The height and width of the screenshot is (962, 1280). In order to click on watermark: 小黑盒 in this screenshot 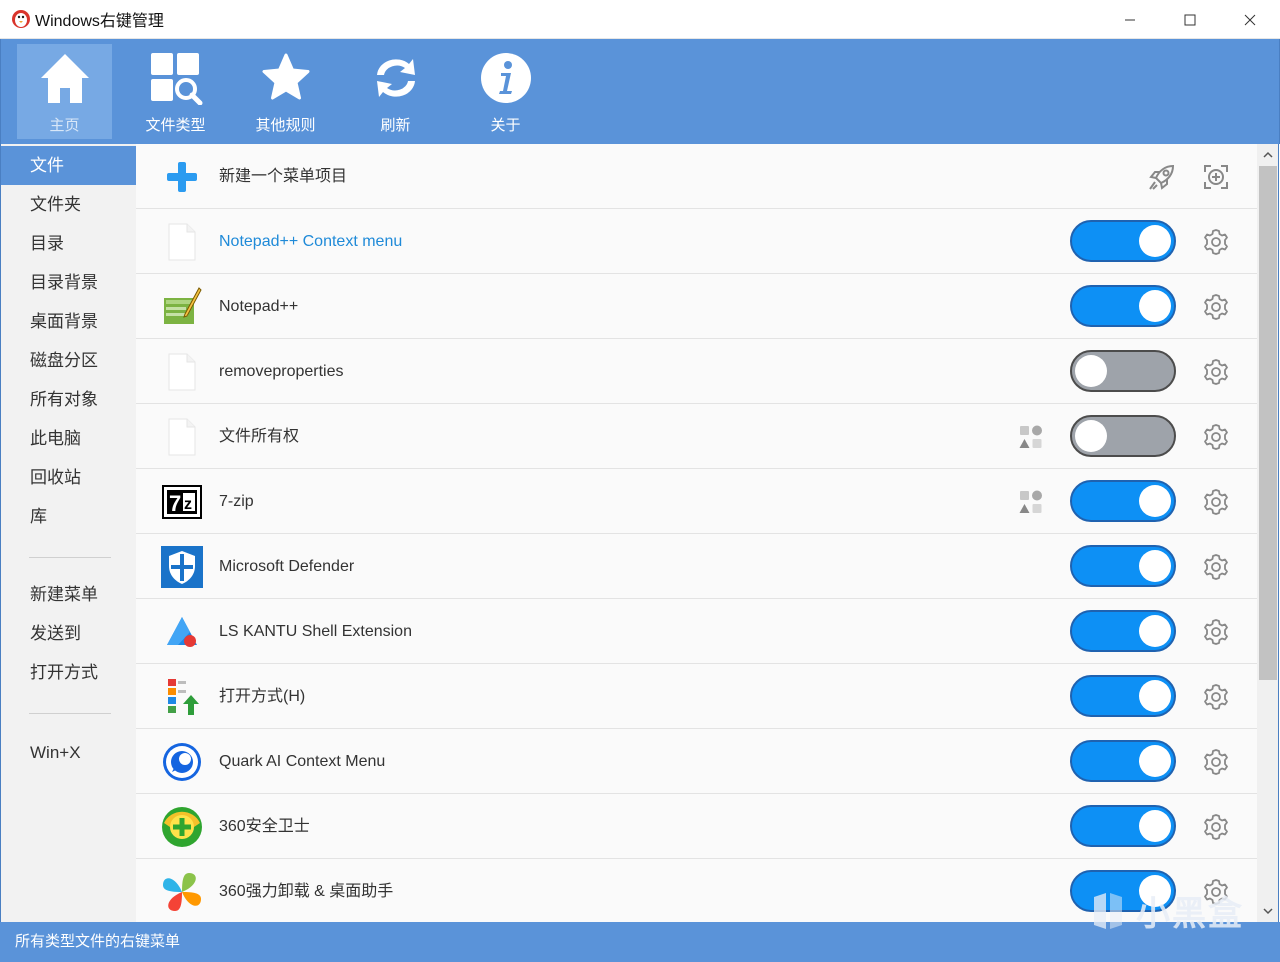, I will do `click(1165, 910)`.